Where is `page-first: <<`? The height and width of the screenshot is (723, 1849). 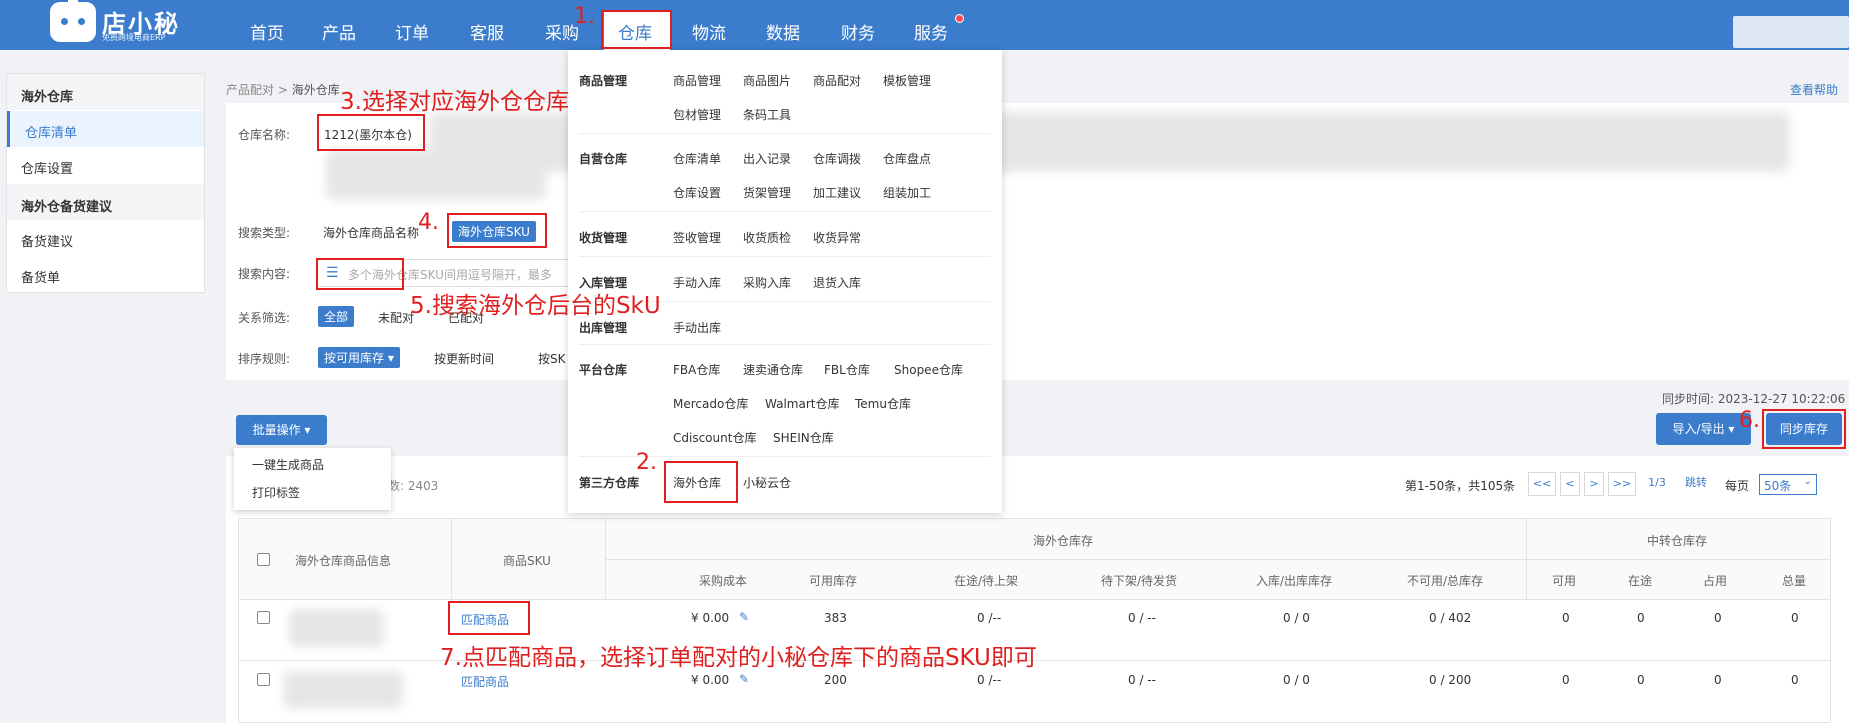 page-first: << is located at coordinates (1542, 484).